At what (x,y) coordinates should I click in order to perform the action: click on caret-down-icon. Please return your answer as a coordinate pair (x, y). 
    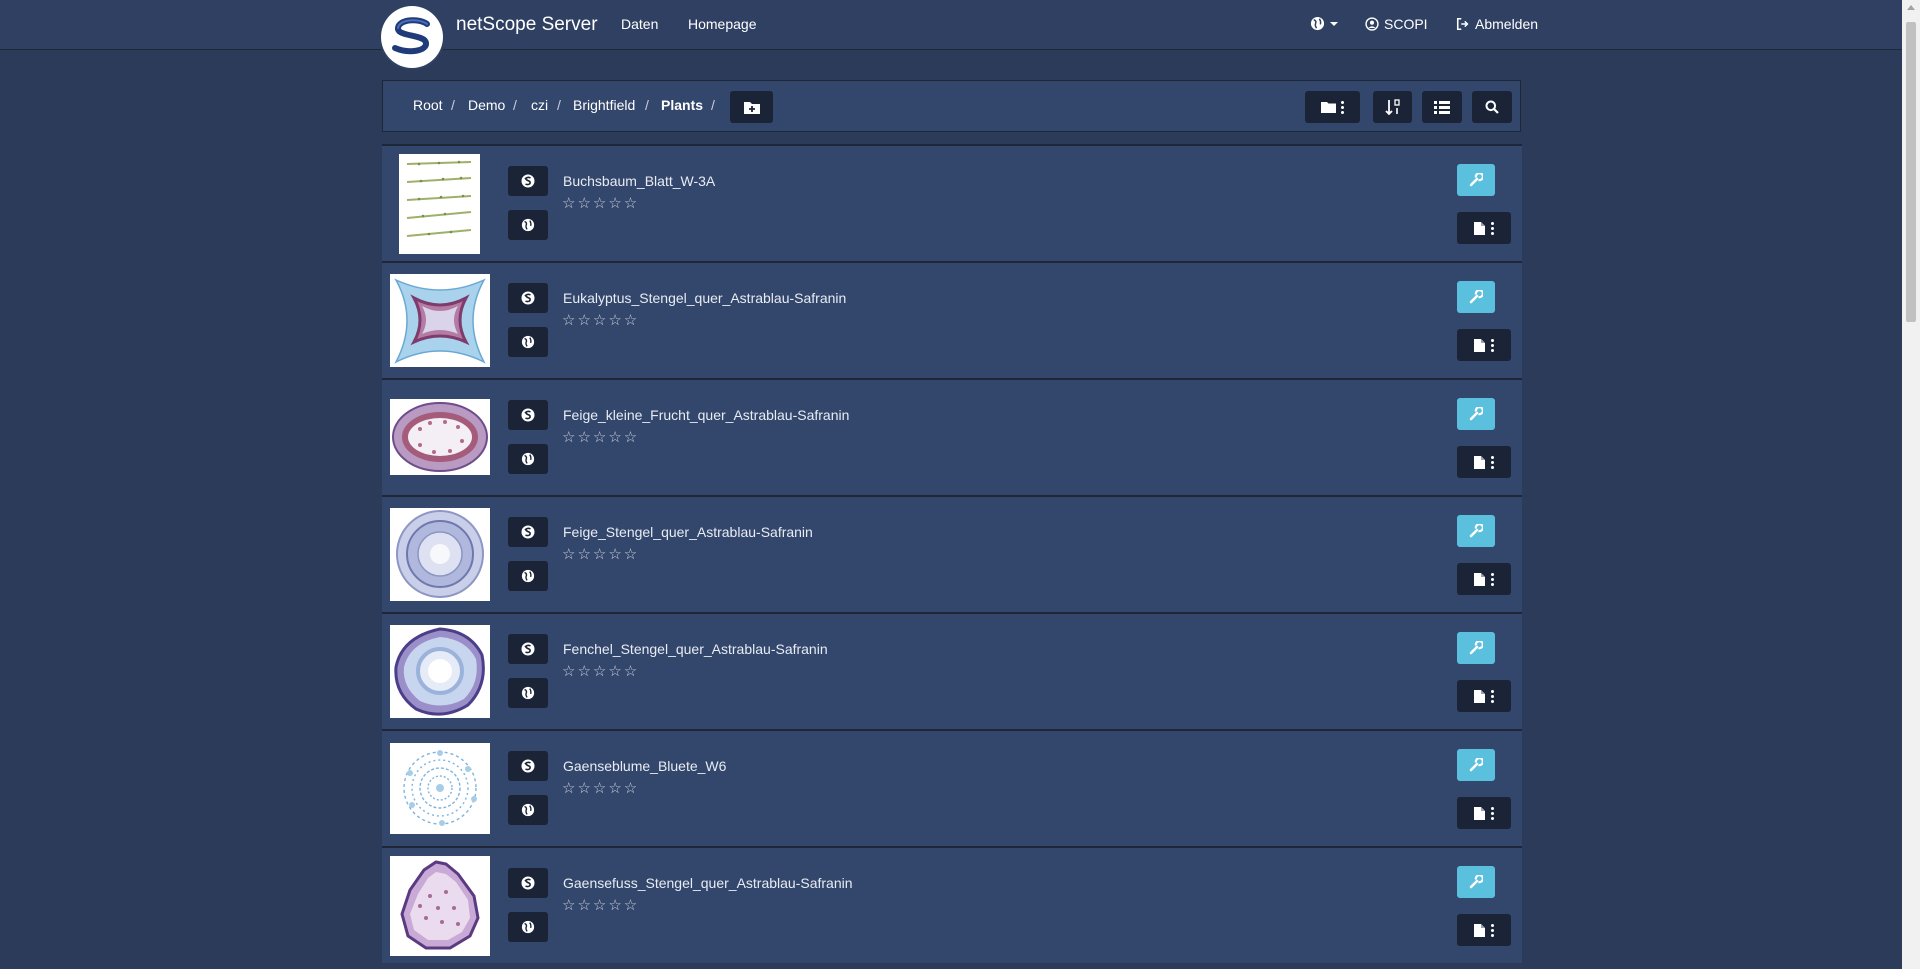
    Looking at the image, I should click on (1334, 23).